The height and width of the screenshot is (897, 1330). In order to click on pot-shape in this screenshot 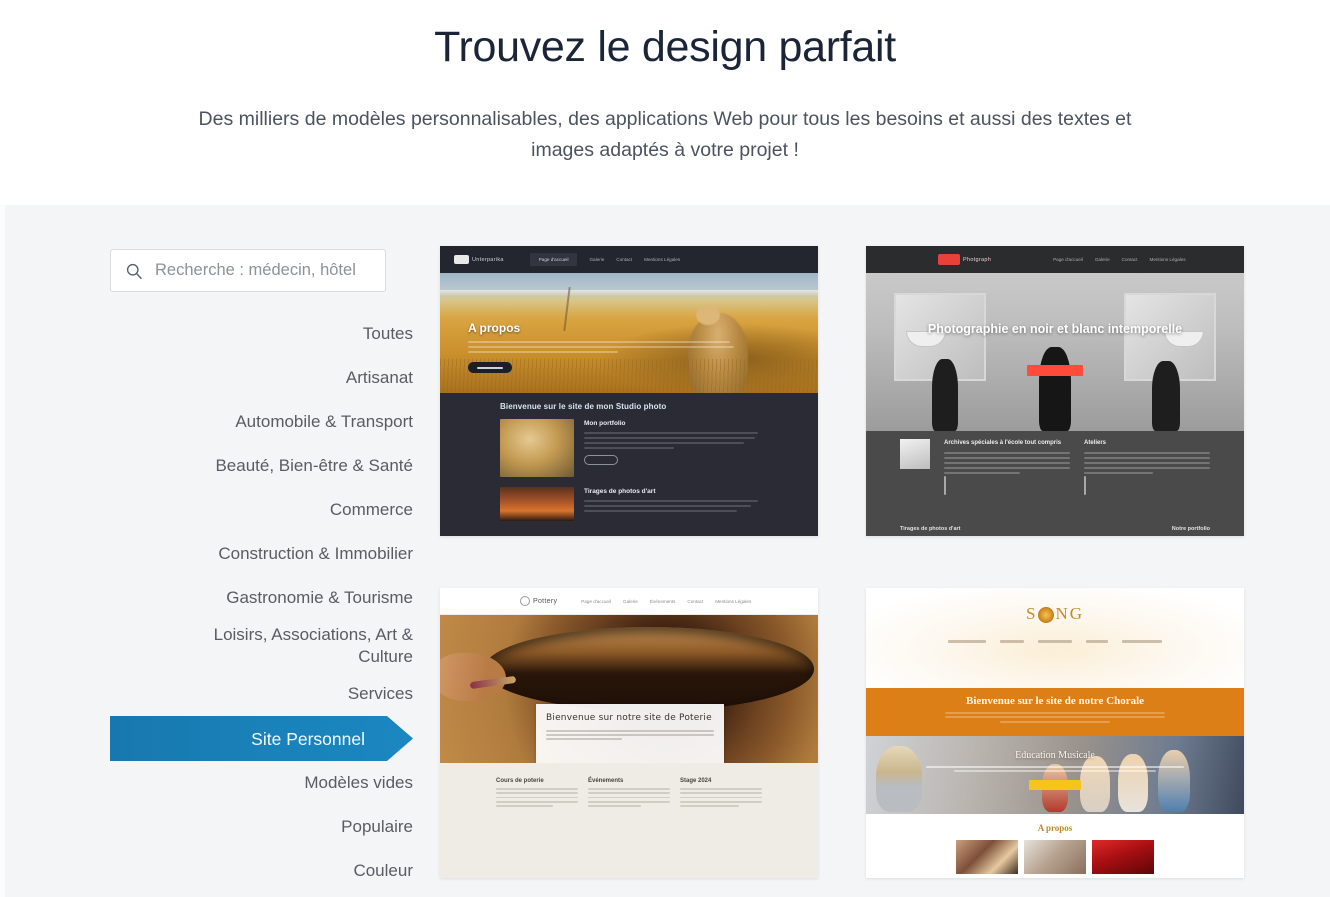, I will do `click(649, 669)`.